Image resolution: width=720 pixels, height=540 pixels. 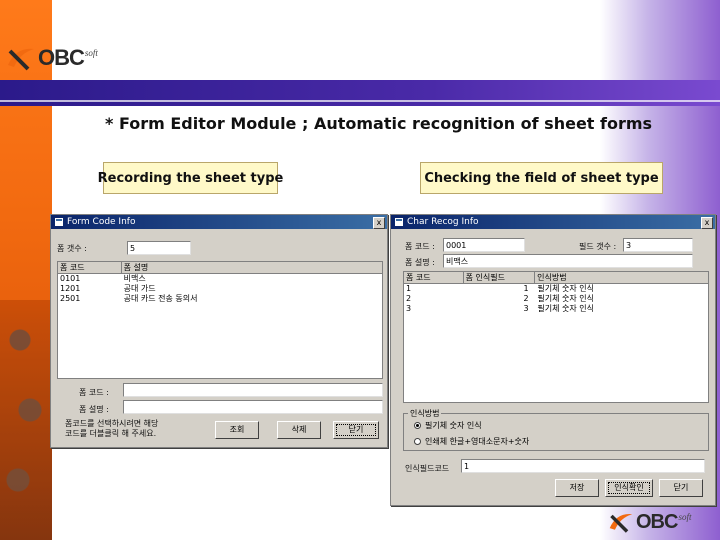 What do you see at coordinates (425, 413) in the screenshot?
I see `group-label: 인식방법` at bounding box center [425, 413].